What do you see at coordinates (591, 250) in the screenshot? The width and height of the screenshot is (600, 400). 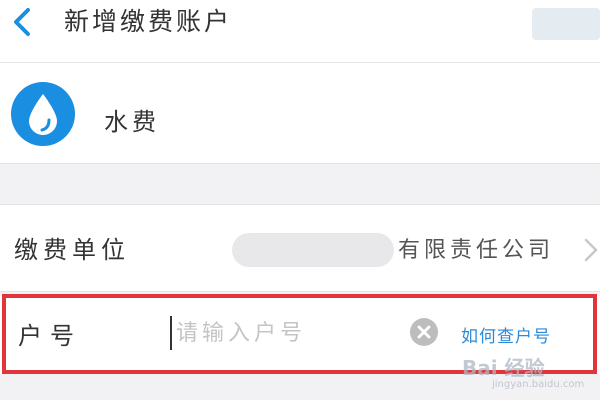 I see `chevron-right-icon` at bounding box center [591, 250].